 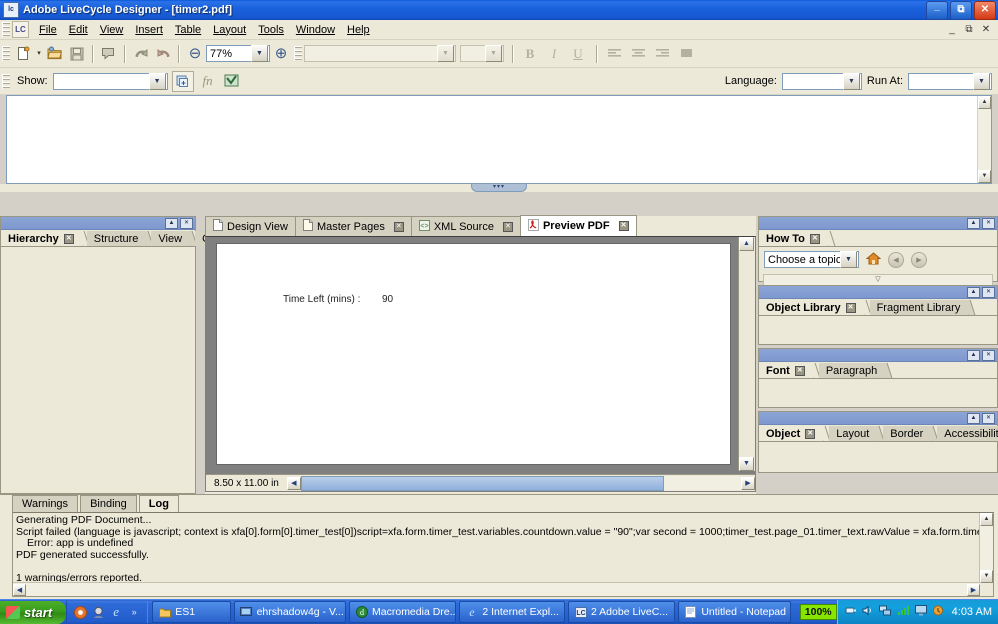 What do you see at coordinates (134, 612) in the screenshot?
I see `chevron-more-icon: »` at bounding box center [134, 612].